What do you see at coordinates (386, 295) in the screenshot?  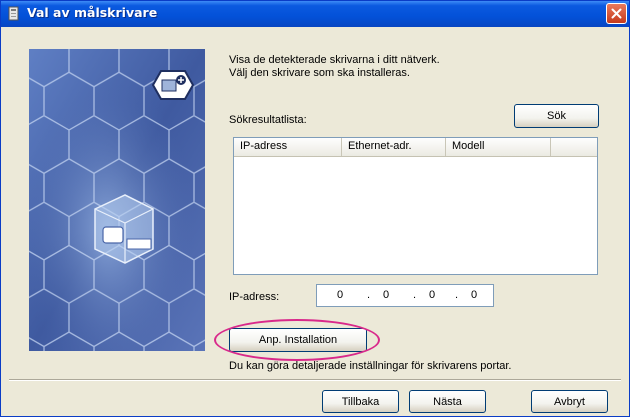 I see `ip-octet-2: 0` at bounding box center [386, 295].